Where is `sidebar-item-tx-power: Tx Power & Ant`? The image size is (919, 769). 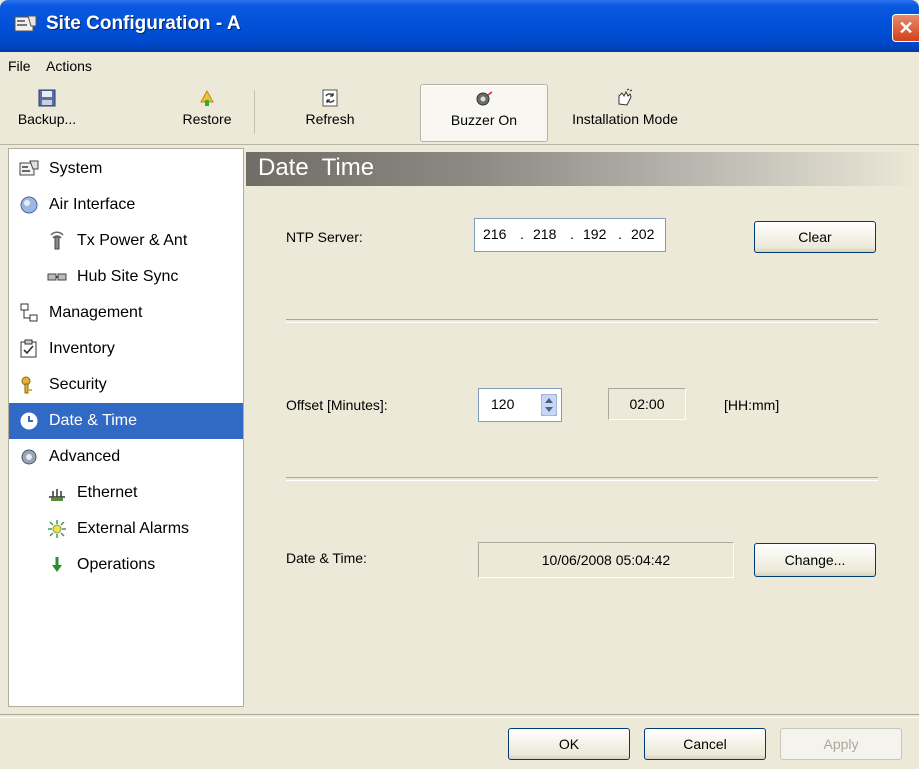 sidebar-item-tx-power: Tx Power & Ant is located at coordinates (126, 241).